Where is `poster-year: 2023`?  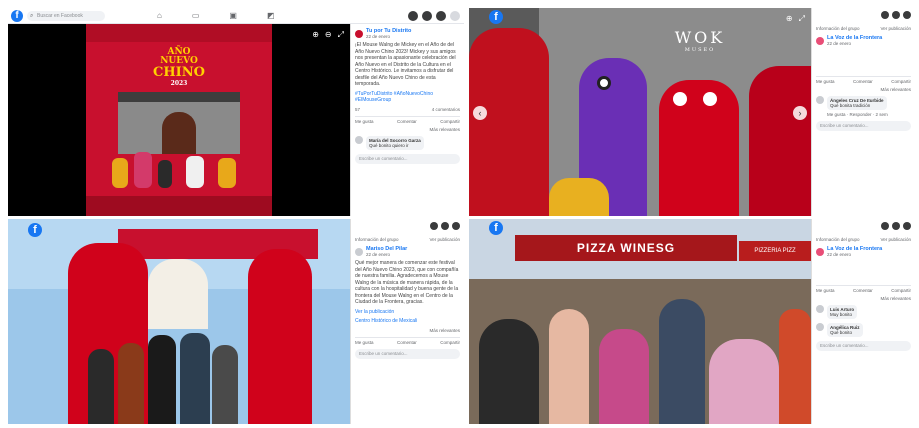 poster-year: 2023 is located at coordinates (179, 83).